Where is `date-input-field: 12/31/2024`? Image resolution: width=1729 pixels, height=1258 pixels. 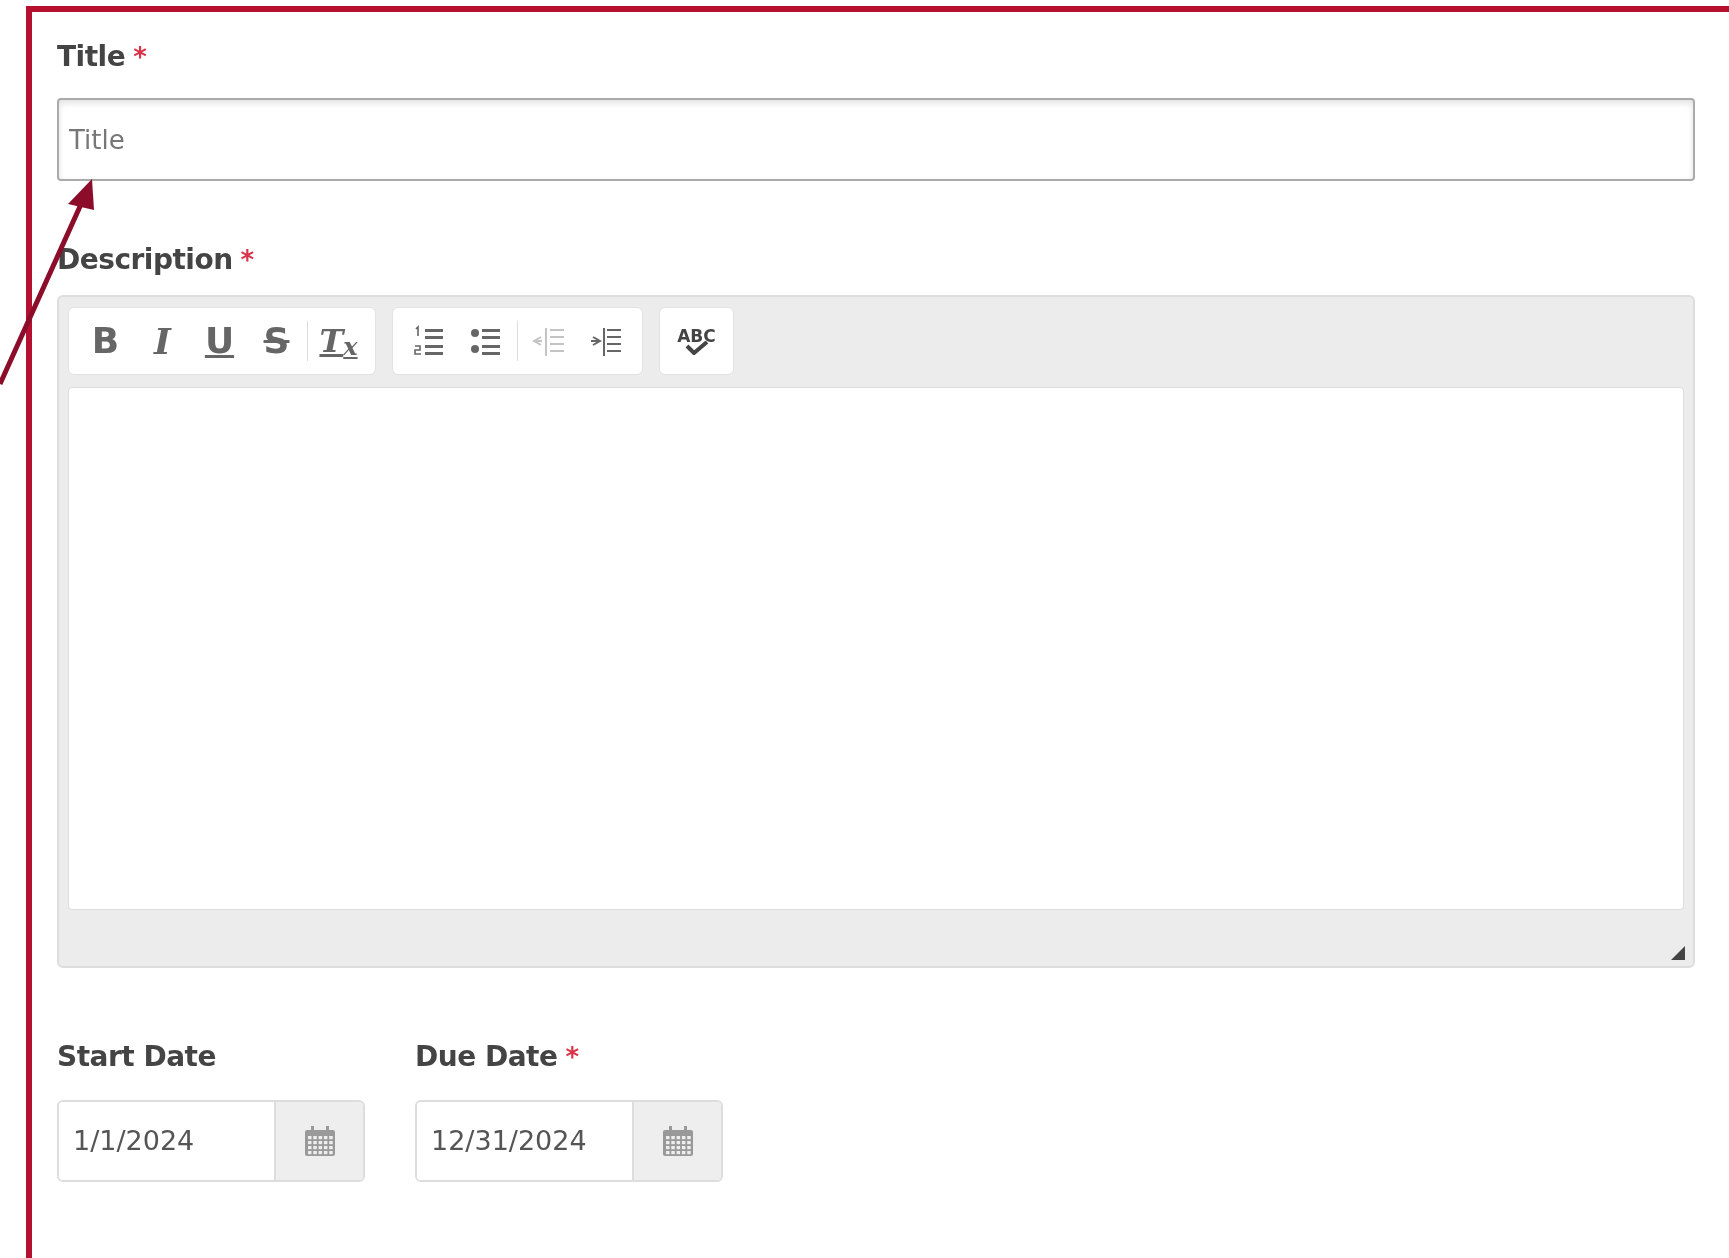
date-input-field: 12/31/2024 is located at coordinates (569, 1141).